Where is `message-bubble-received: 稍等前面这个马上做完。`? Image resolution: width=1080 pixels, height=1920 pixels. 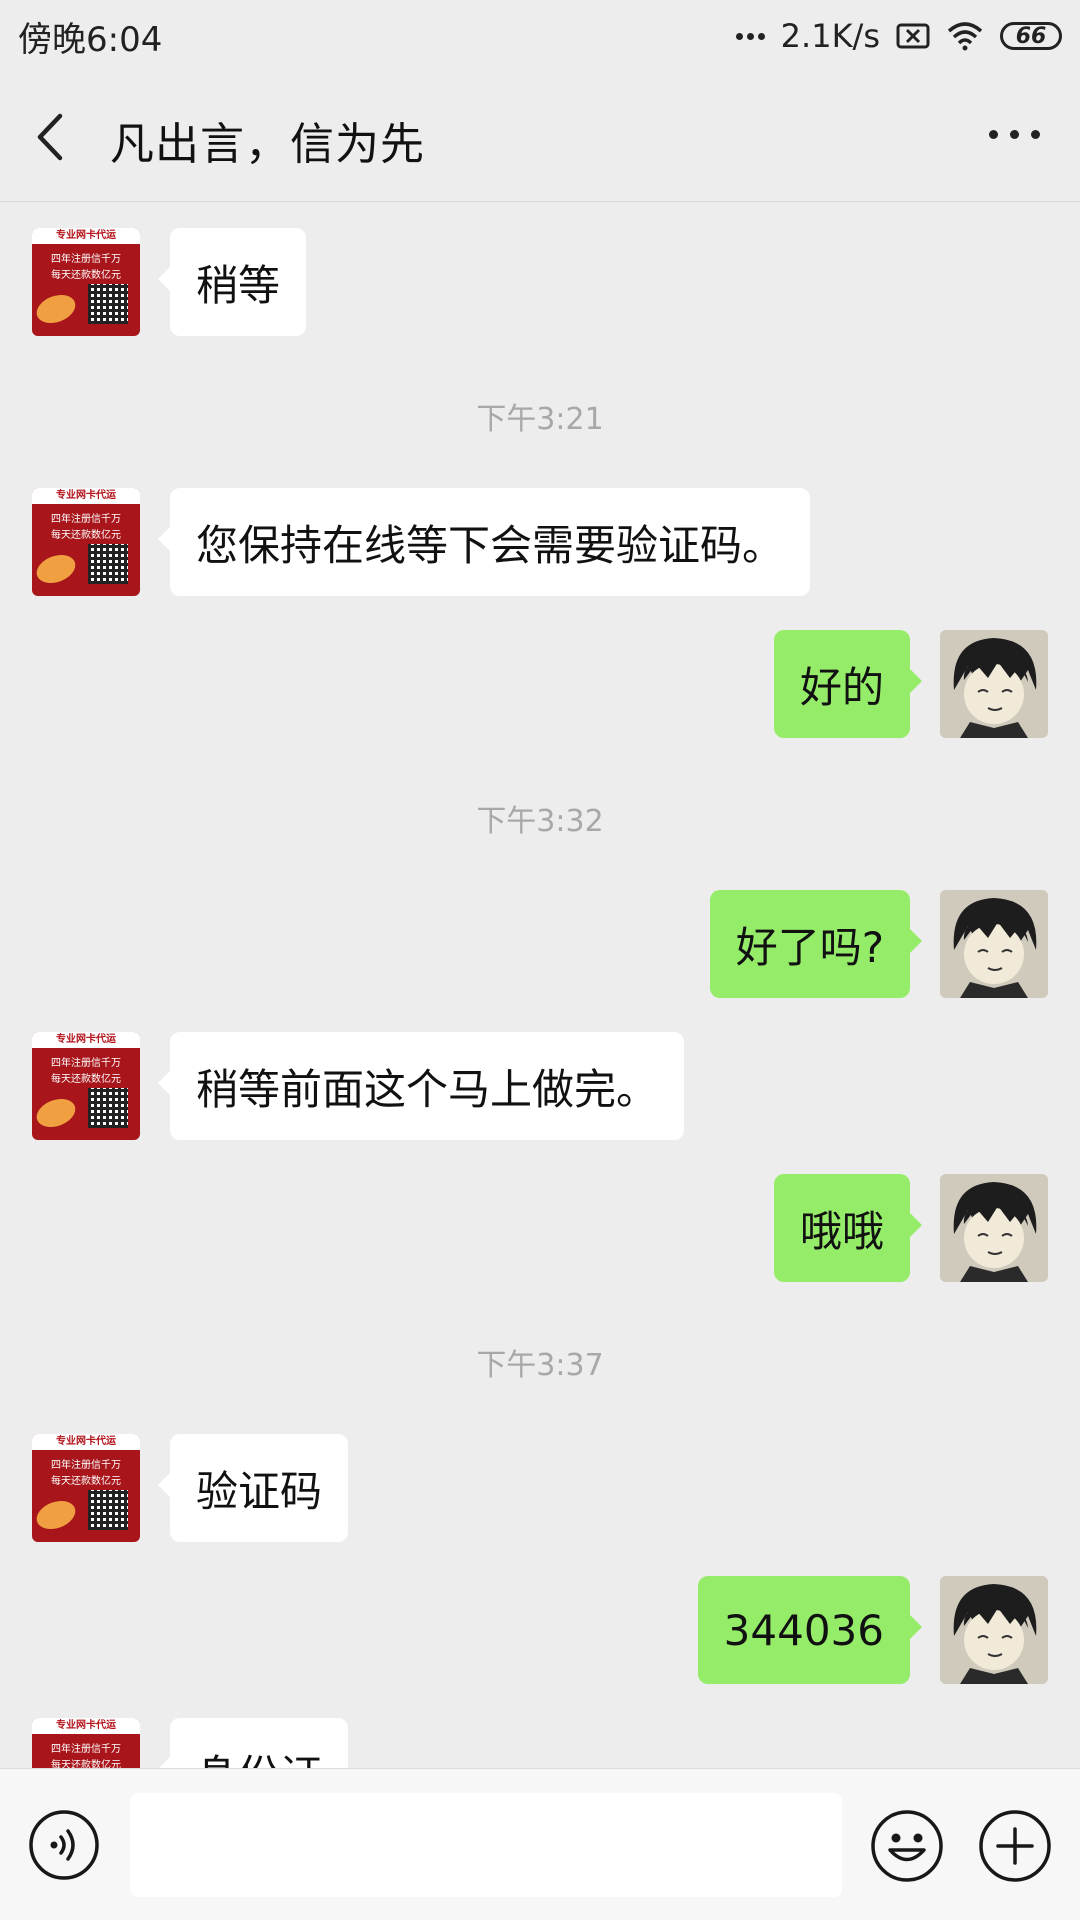 message-bubble-received: 稍等前面这个马上做完。 is located at coordinates (421, 1086).